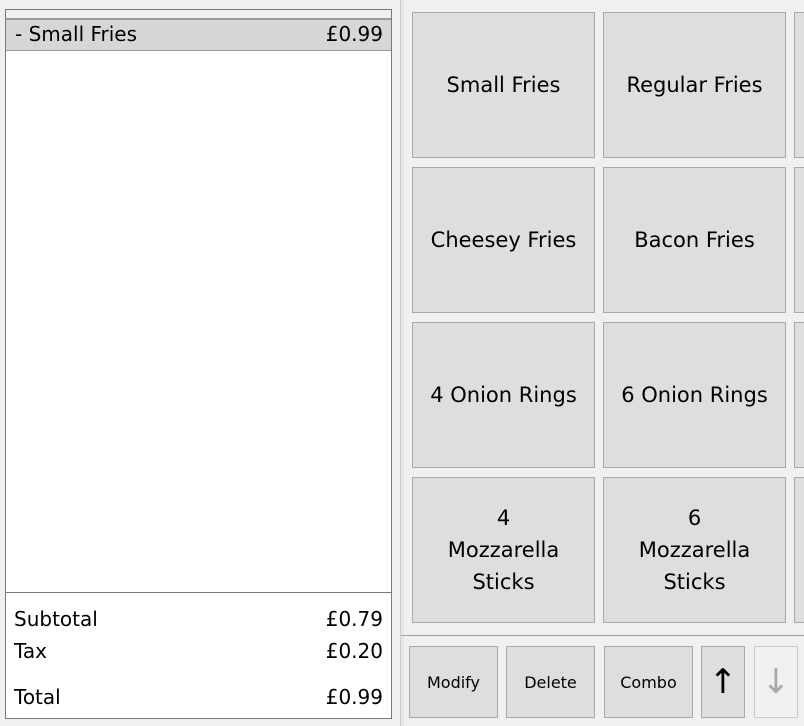 Image resolution: width=804 pixels, height=726 pixels. Describe the element at coordinates (503, 395) in the screenshot. I see `product-button-4-onion-rings: 4 Onion Rings` at that location.